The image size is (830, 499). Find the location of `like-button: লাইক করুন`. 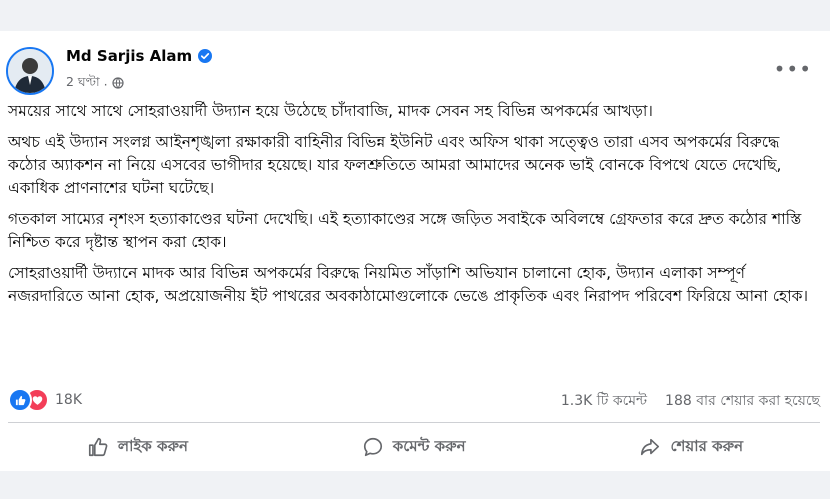

like-button: লাইক করুন is located at coordinates (137, 447).